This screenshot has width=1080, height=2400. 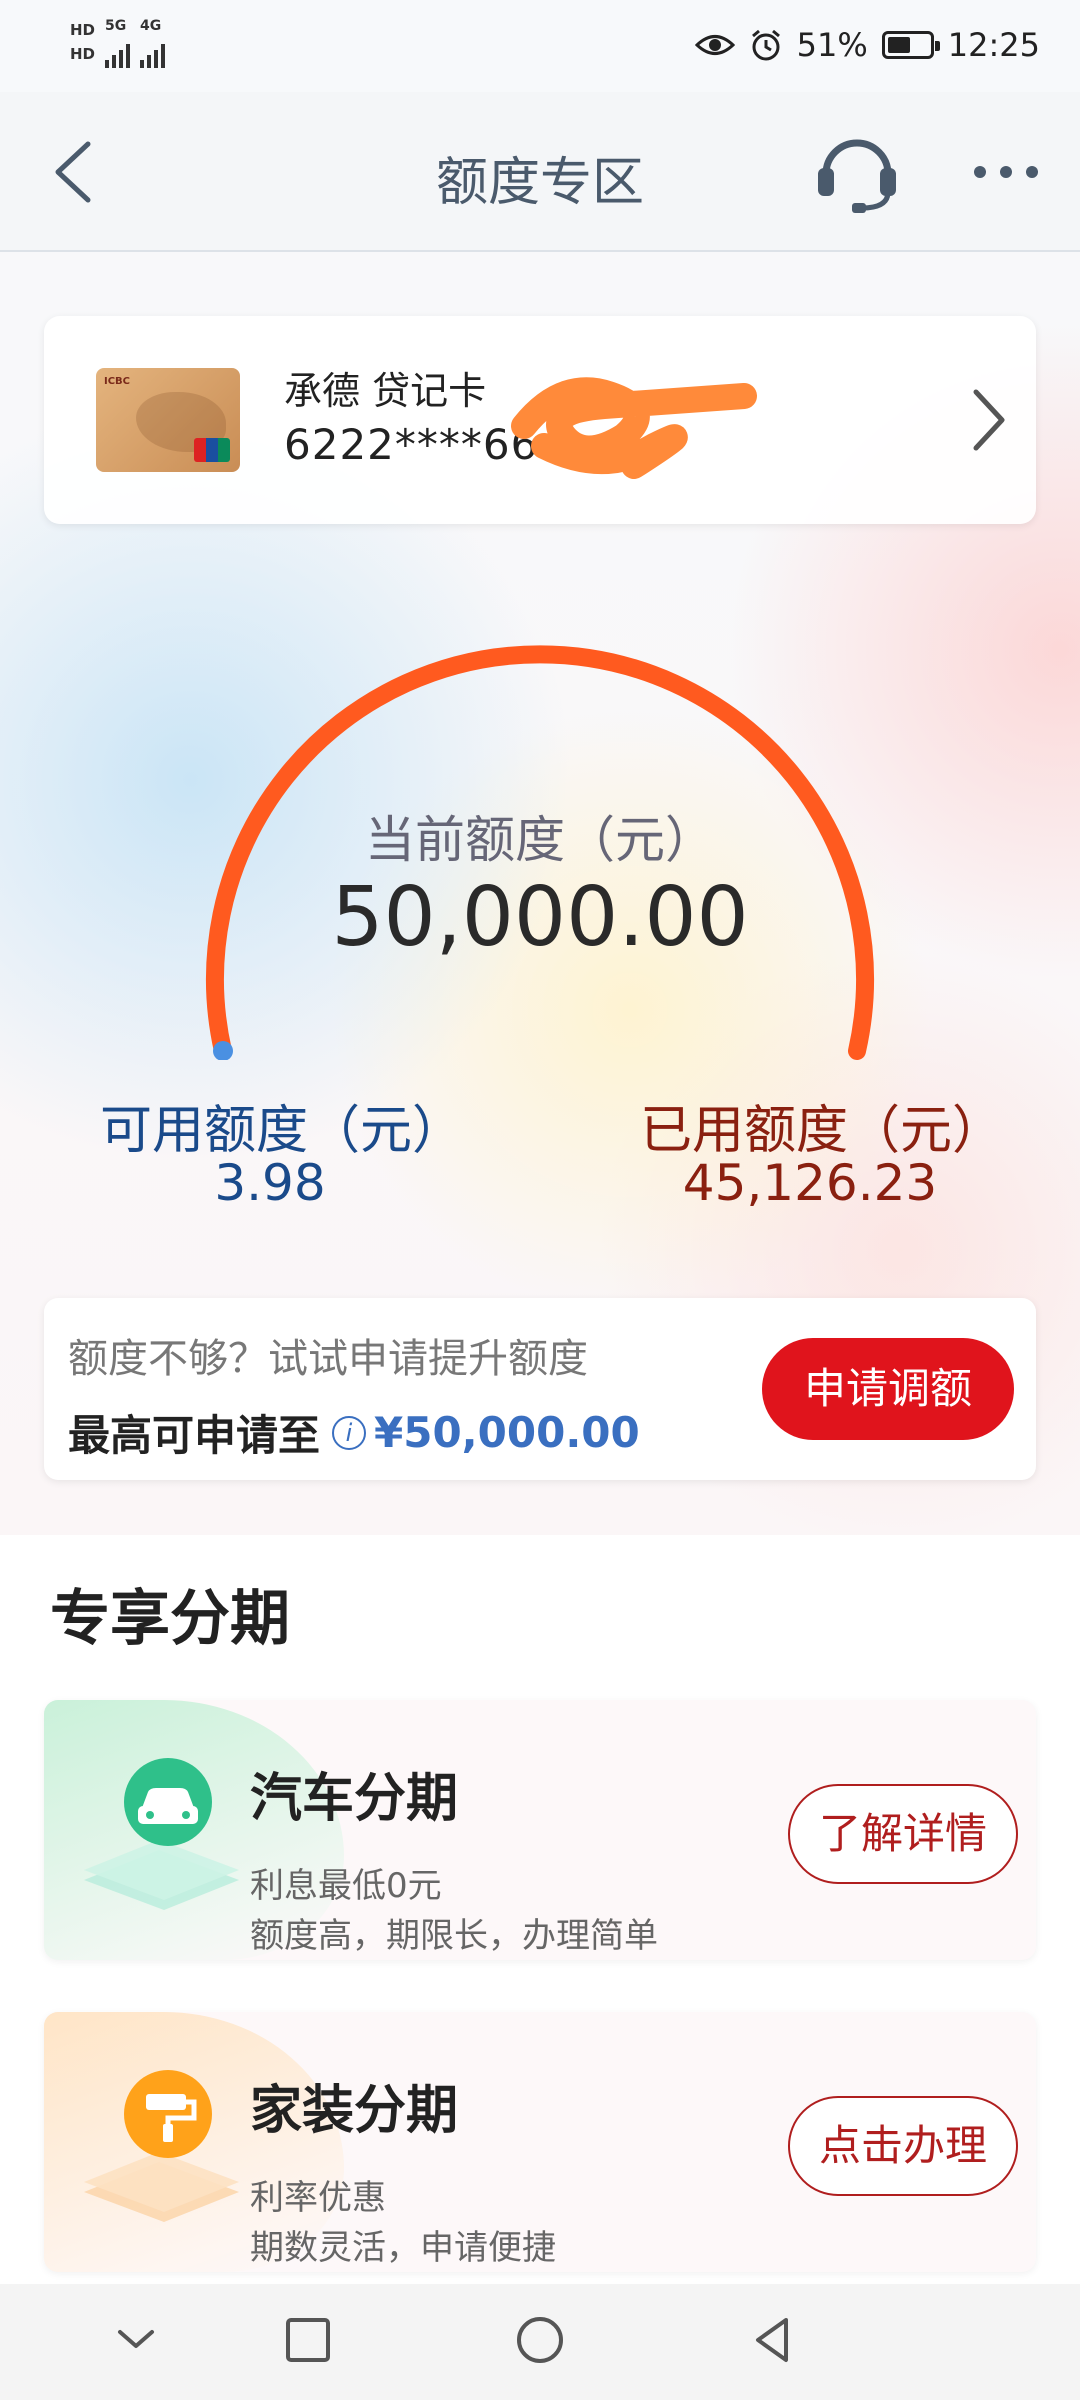 What do you see at coordinates (168, 420) in the screenshot?
I see `card-image: ICBC` at bounding box center [168, 420].